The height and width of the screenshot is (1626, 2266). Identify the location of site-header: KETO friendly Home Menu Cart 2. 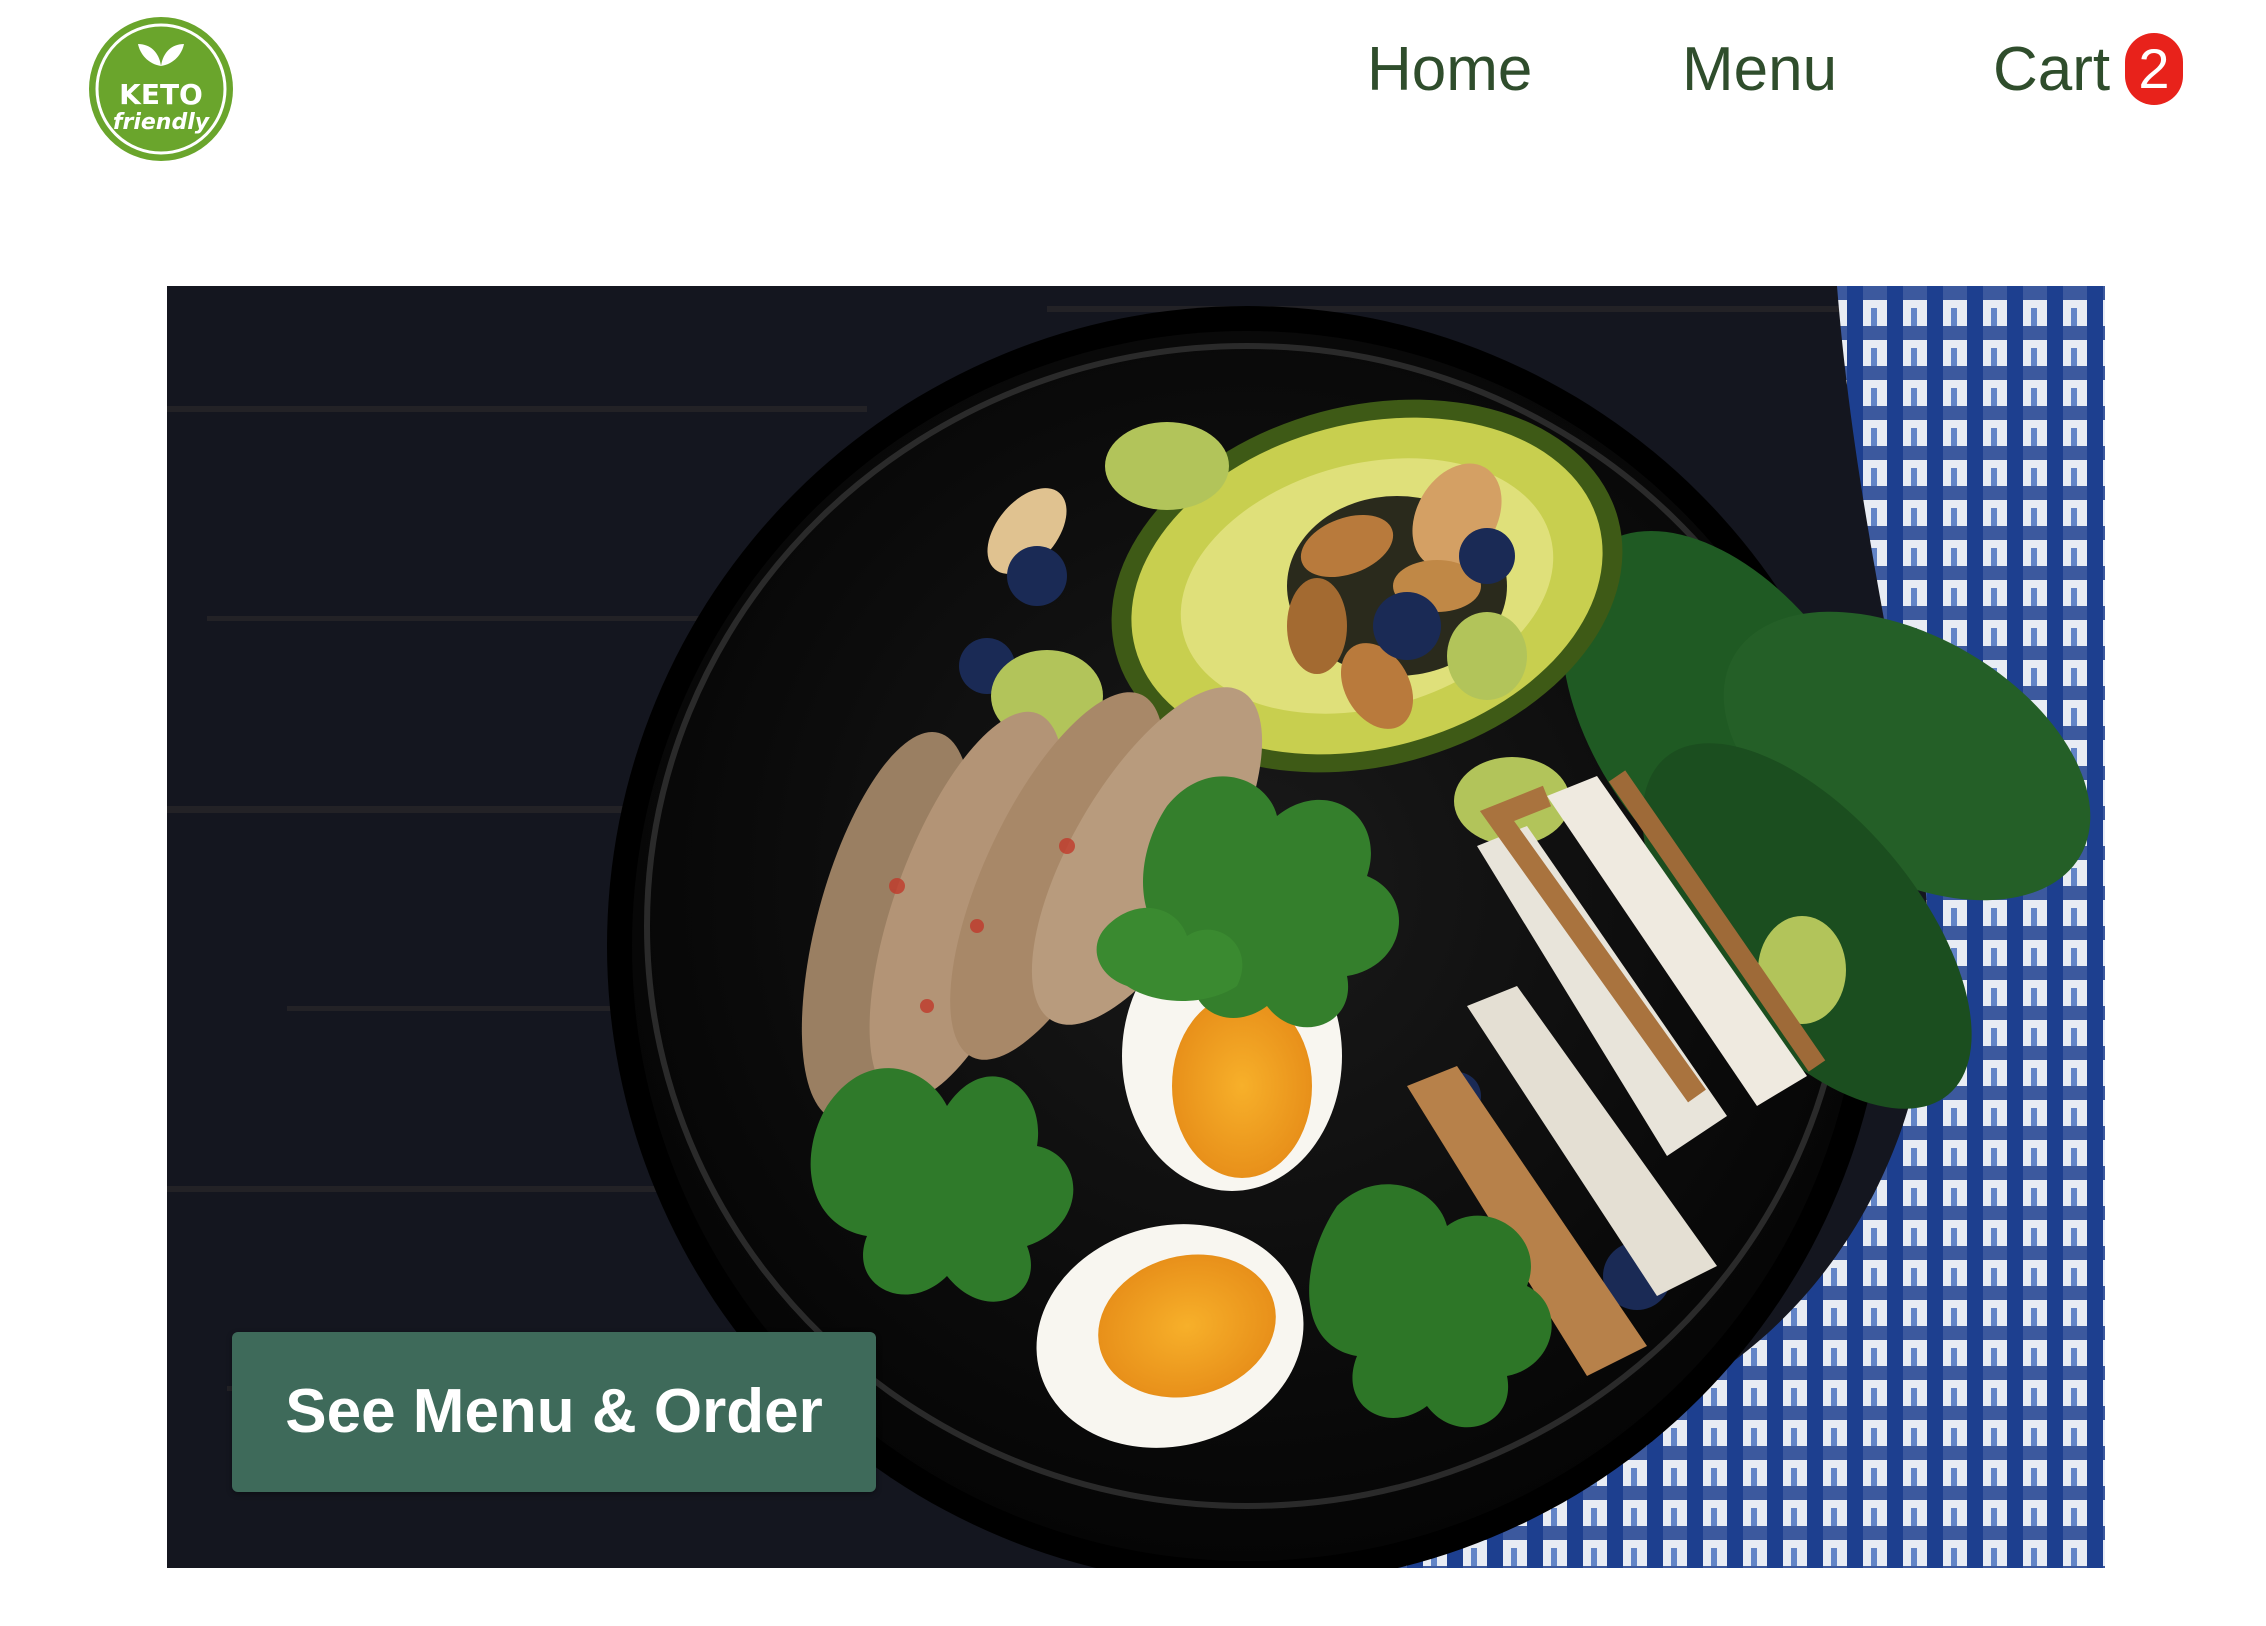
(1133, 100).